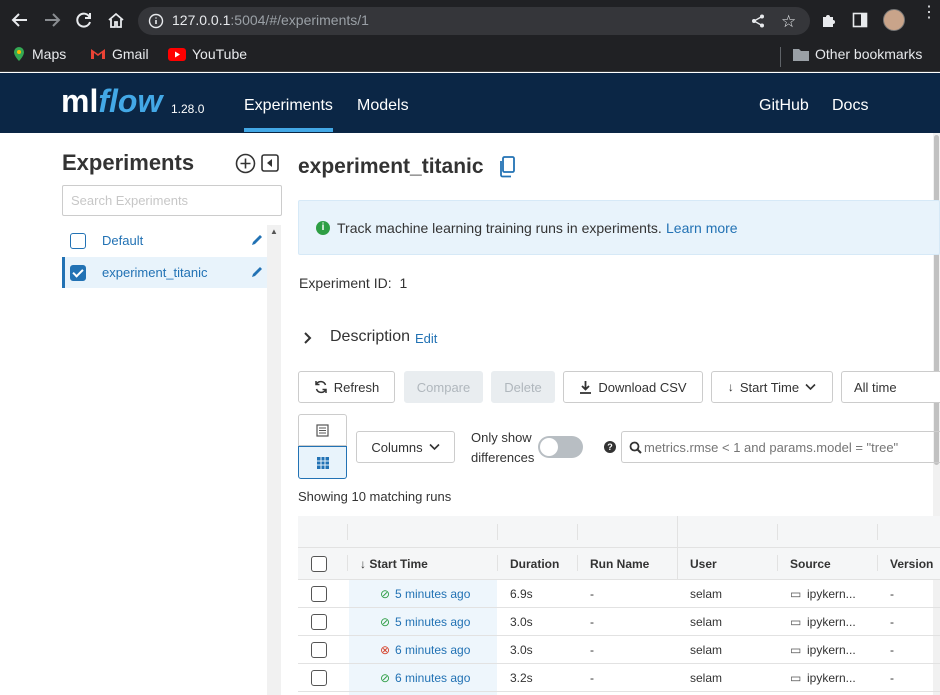 This screenshot has width=940, height=695. Describe the element at coordinates (322, 462) in the screenshot. I see `grid-view-button` at that location.